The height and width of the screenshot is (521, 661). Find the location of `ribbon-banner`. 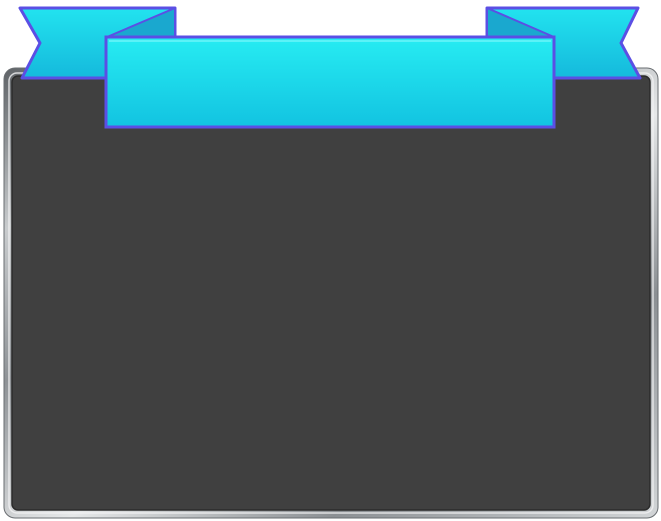

ribbon-banner is located at coordinates (330, 82).